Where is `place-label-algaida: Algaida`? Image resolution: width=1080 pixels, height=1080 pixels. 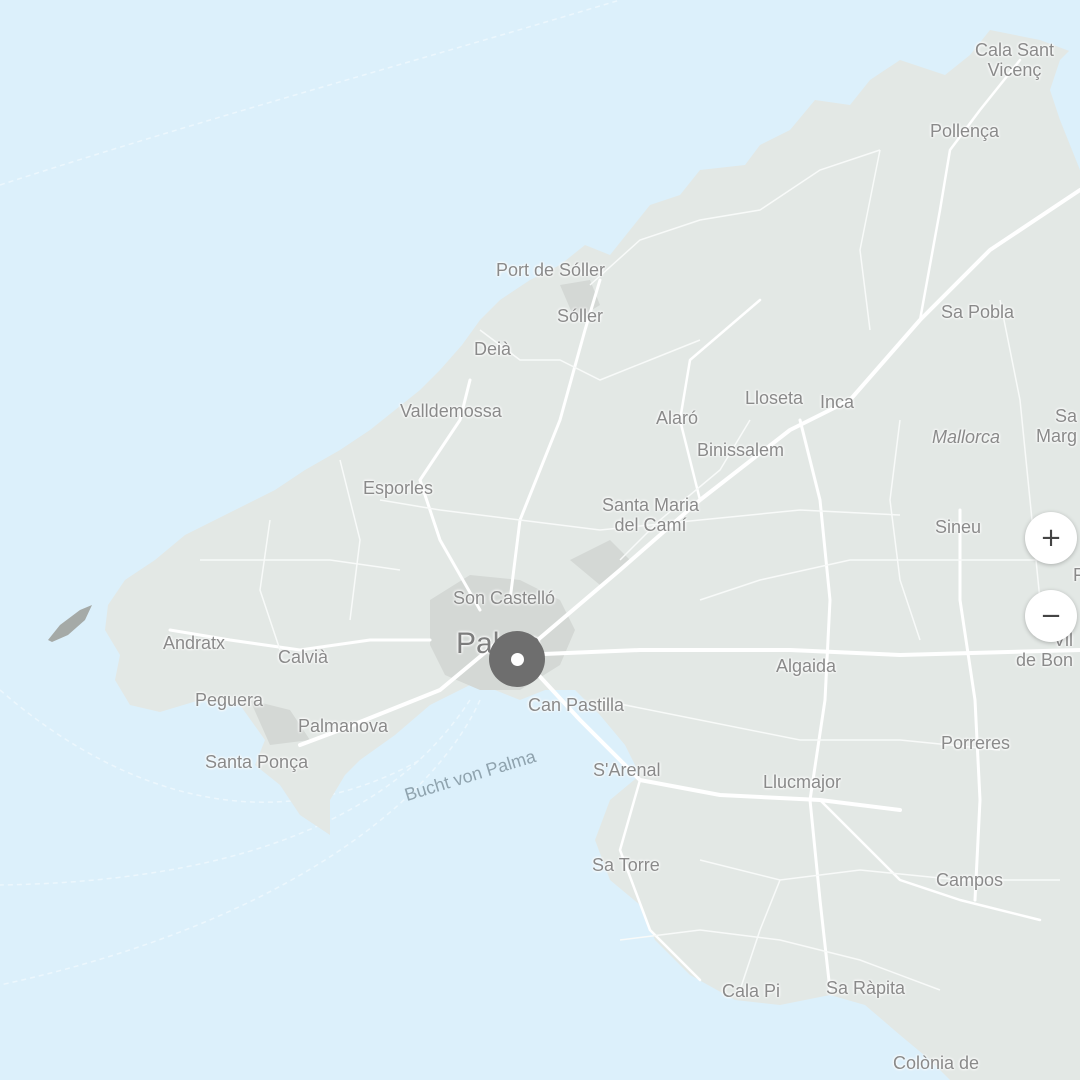 place-label-algaida: Algaida is located at coordinates (806, 666).